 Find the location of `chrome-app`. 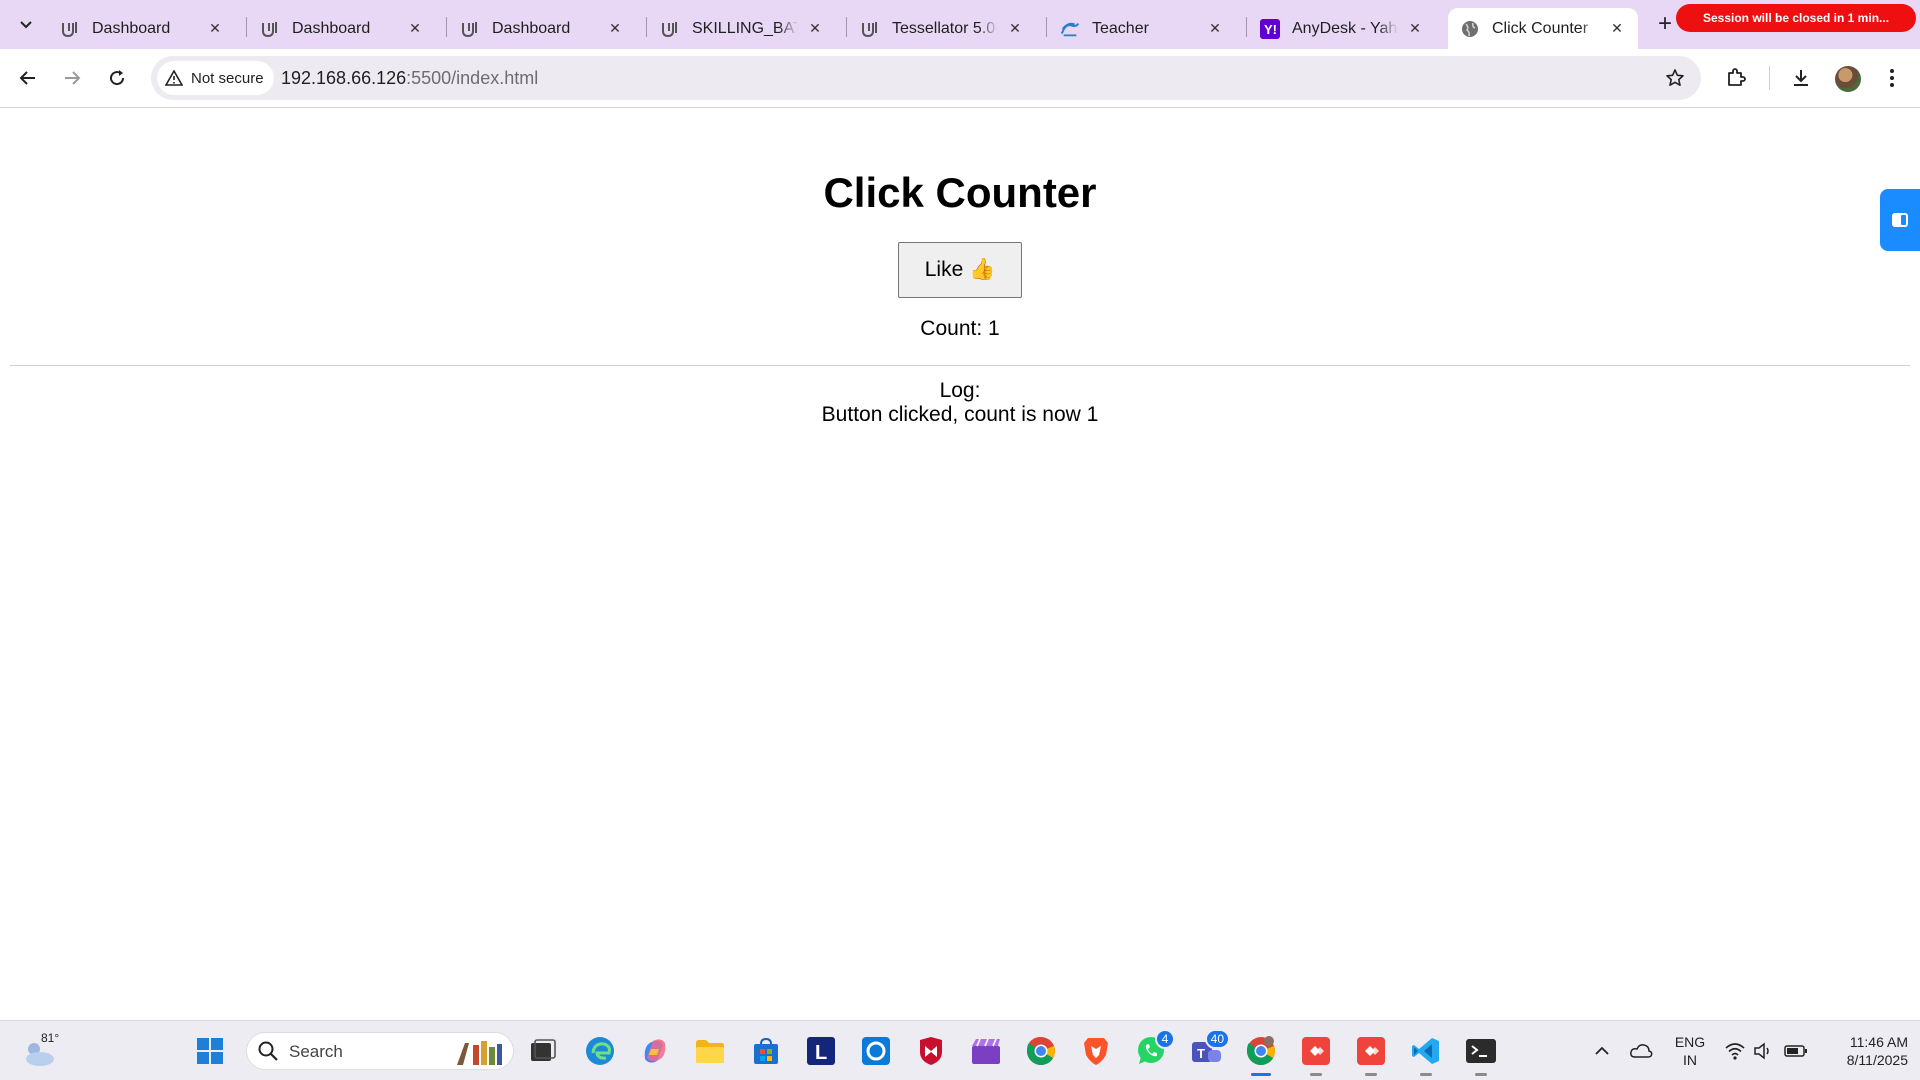

chrome-app is located at coordinates (1041, 1051).